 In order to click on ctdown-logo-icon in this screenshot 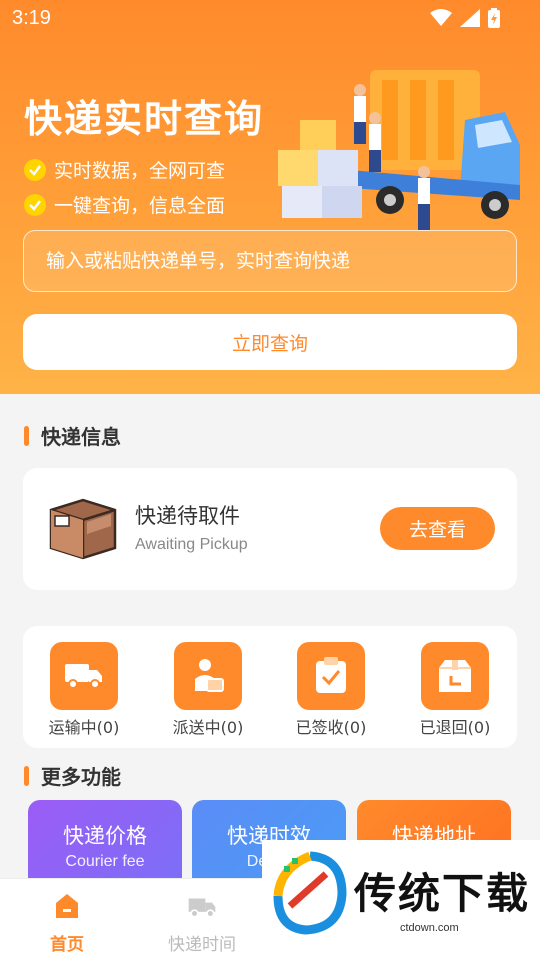, I will do `click(310, 893)`.